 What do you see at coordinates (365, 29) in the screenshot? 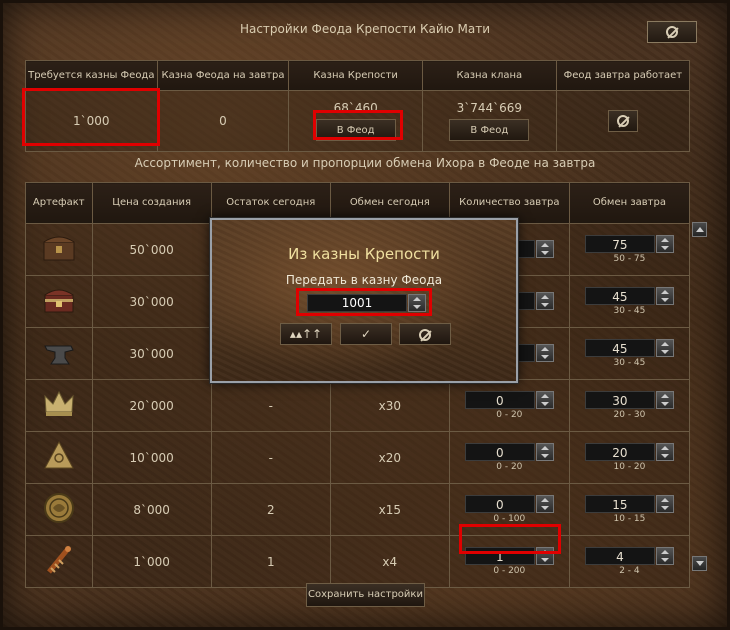
I see `window-title: Настройки Феода Крепости Кайю Мати` at bounding box center [365, 29].